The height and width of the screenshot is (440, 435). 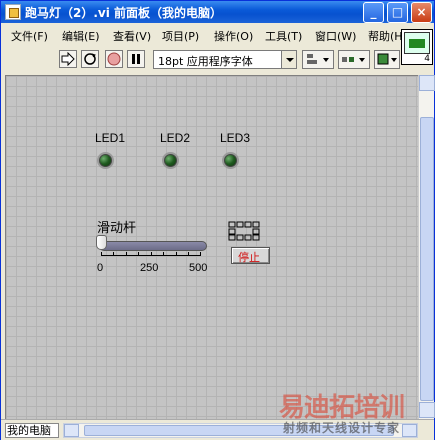 What do you see at coordinates (110, 138) in the screenshot?
I see `led1-label: LED1` at bounding box center [110, 138].